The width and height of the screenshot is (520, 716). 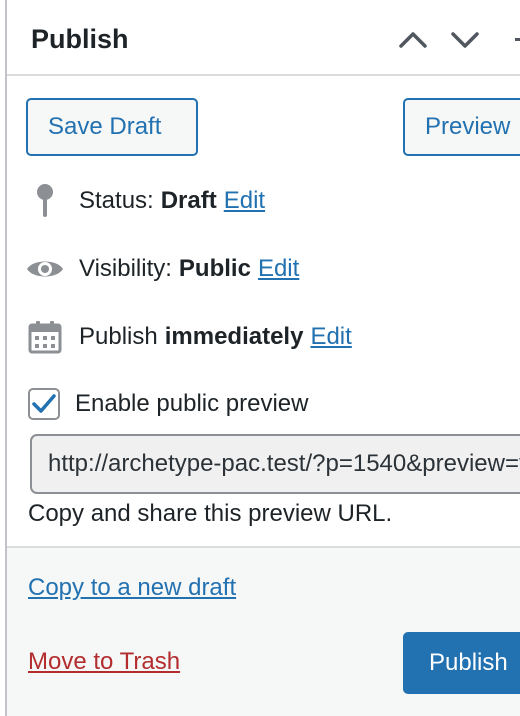 I want to click on public-preview-checkbox, so click(x=44, y=404).